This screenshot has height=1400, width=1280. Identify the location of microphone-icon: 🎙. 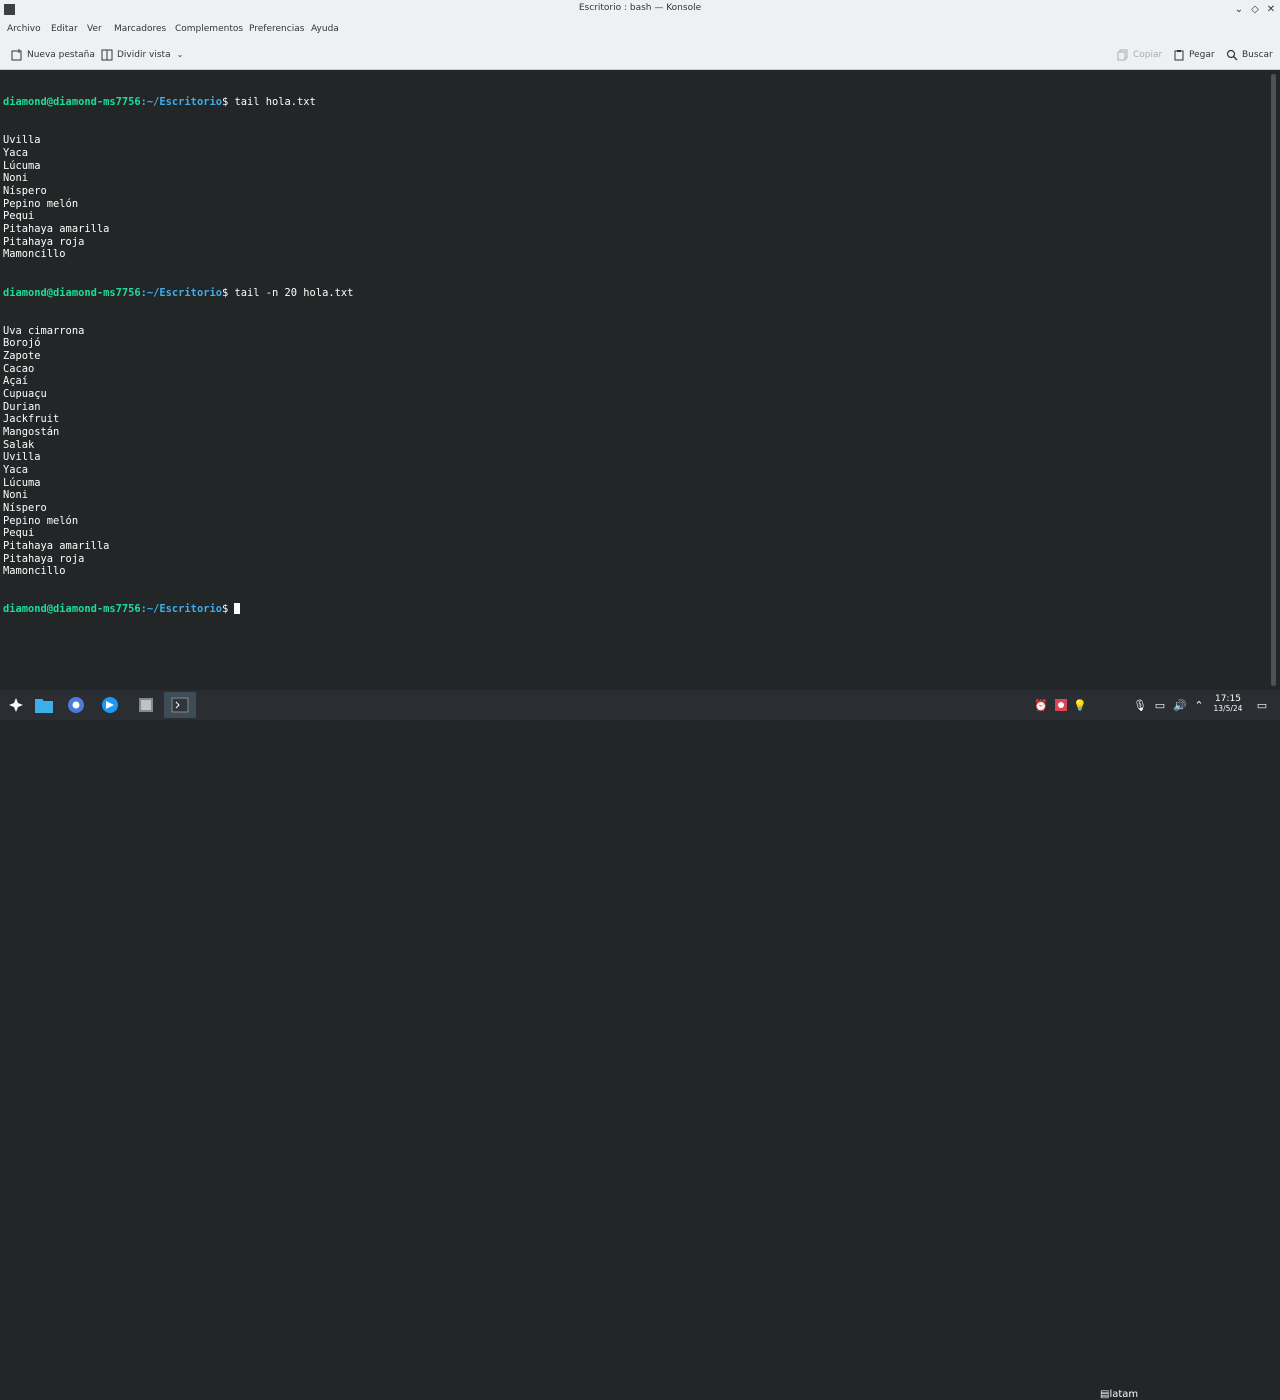
(1140, 705).